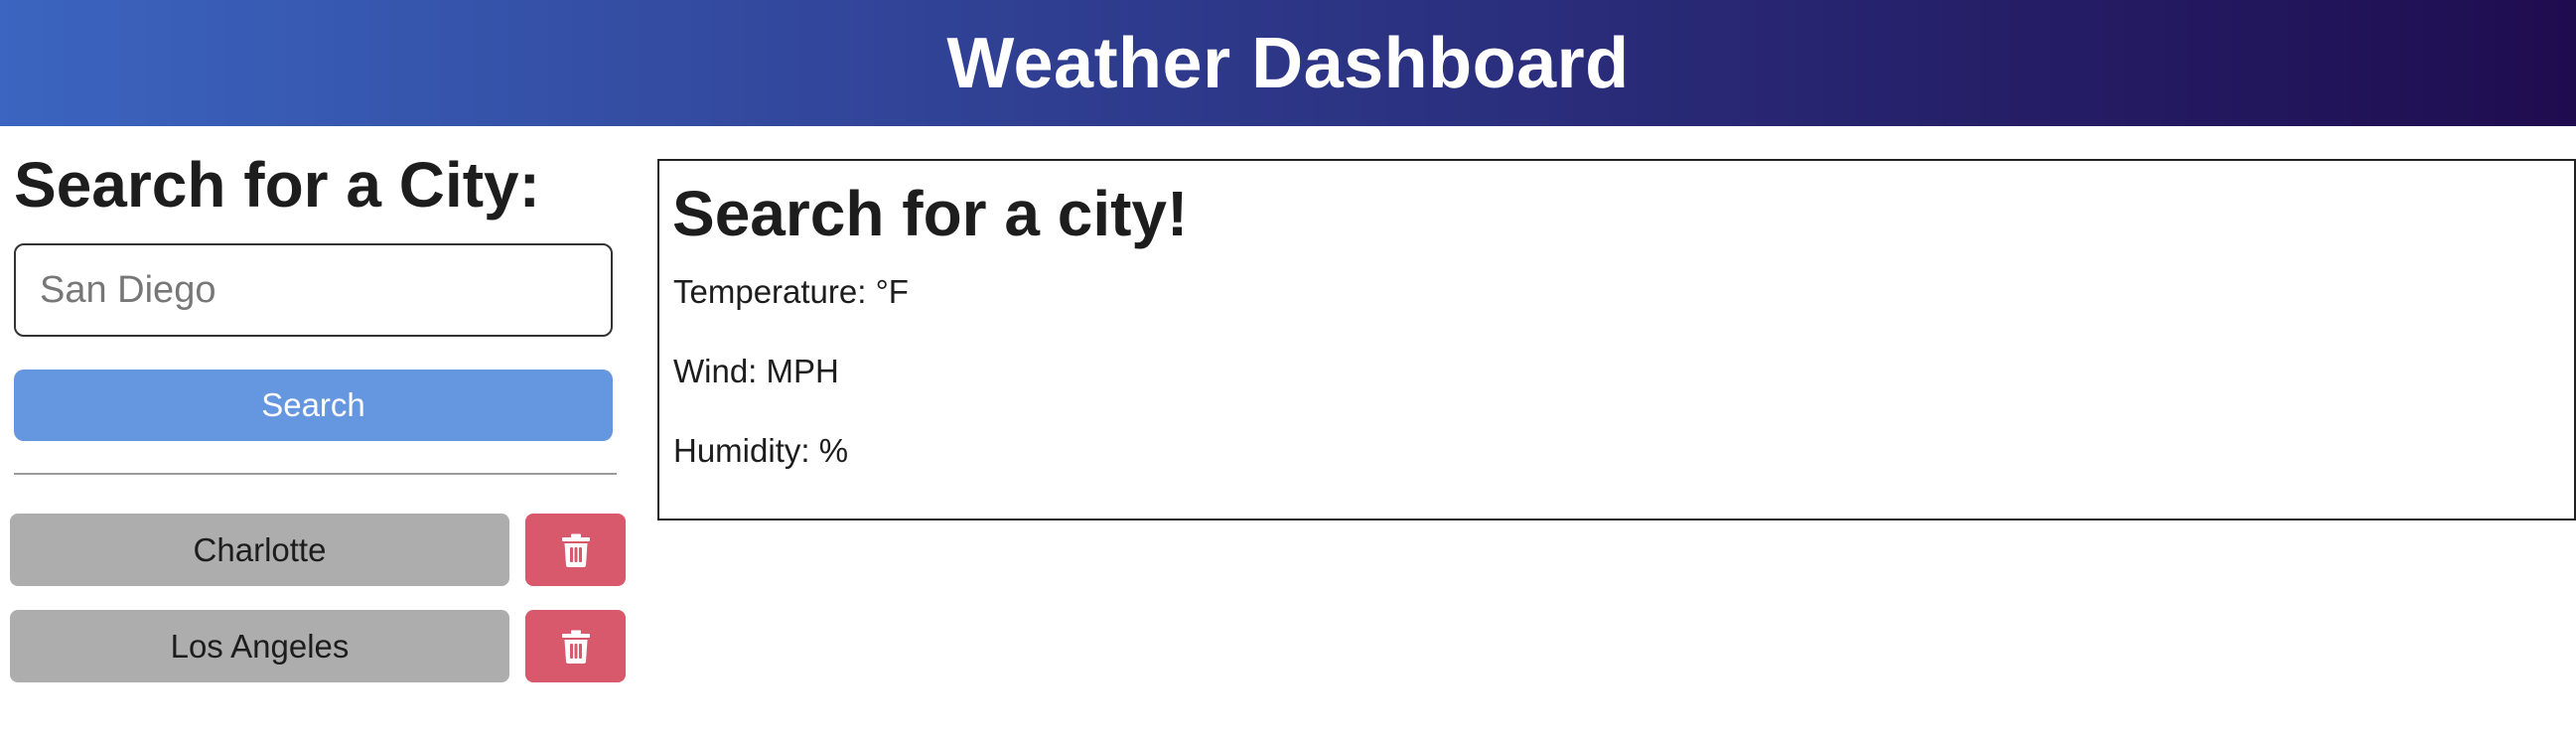 This screenshot has height=743, width=2576. What do you see at coordinates (756, 371) in the screenshot?
I see `wind-text: Wind: MPH` at bounding box center [756, 371].